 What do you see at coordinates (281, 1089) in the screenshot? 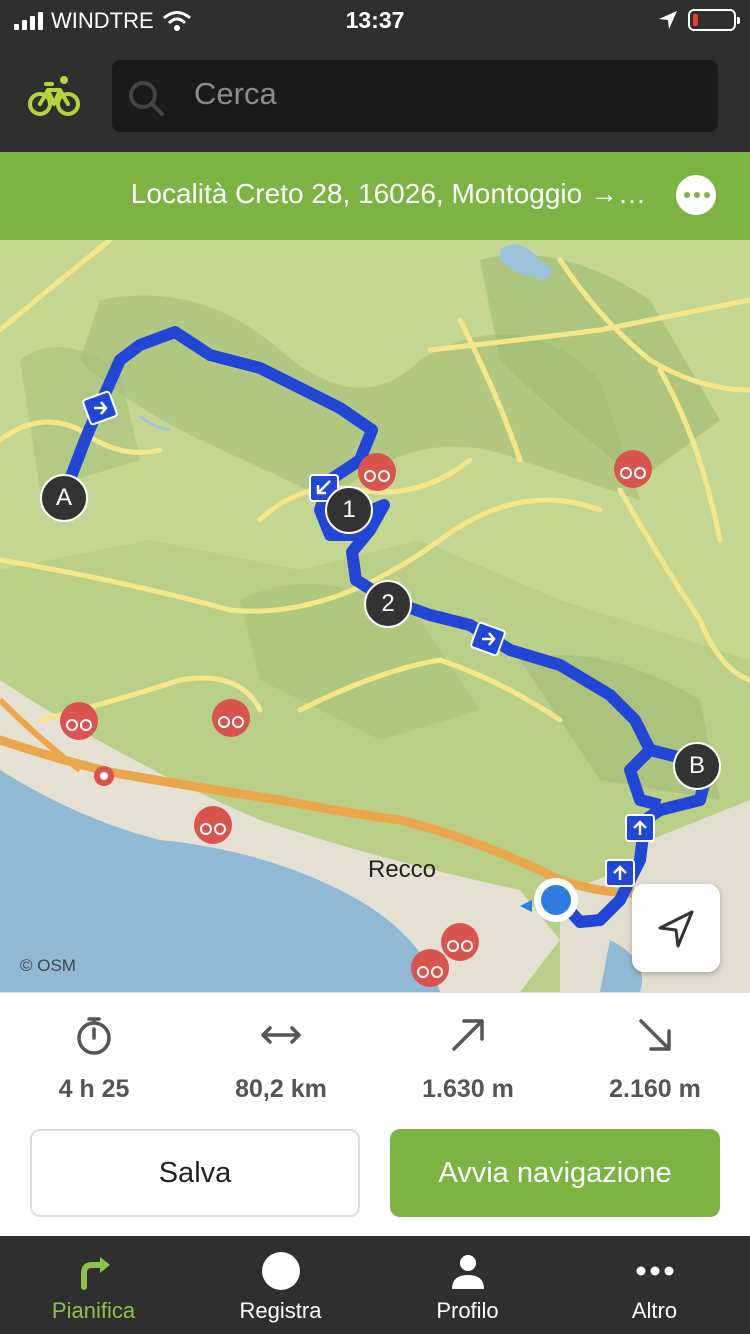
I see `distance-value: 80,2 km` at bounding box center [281, 1089].